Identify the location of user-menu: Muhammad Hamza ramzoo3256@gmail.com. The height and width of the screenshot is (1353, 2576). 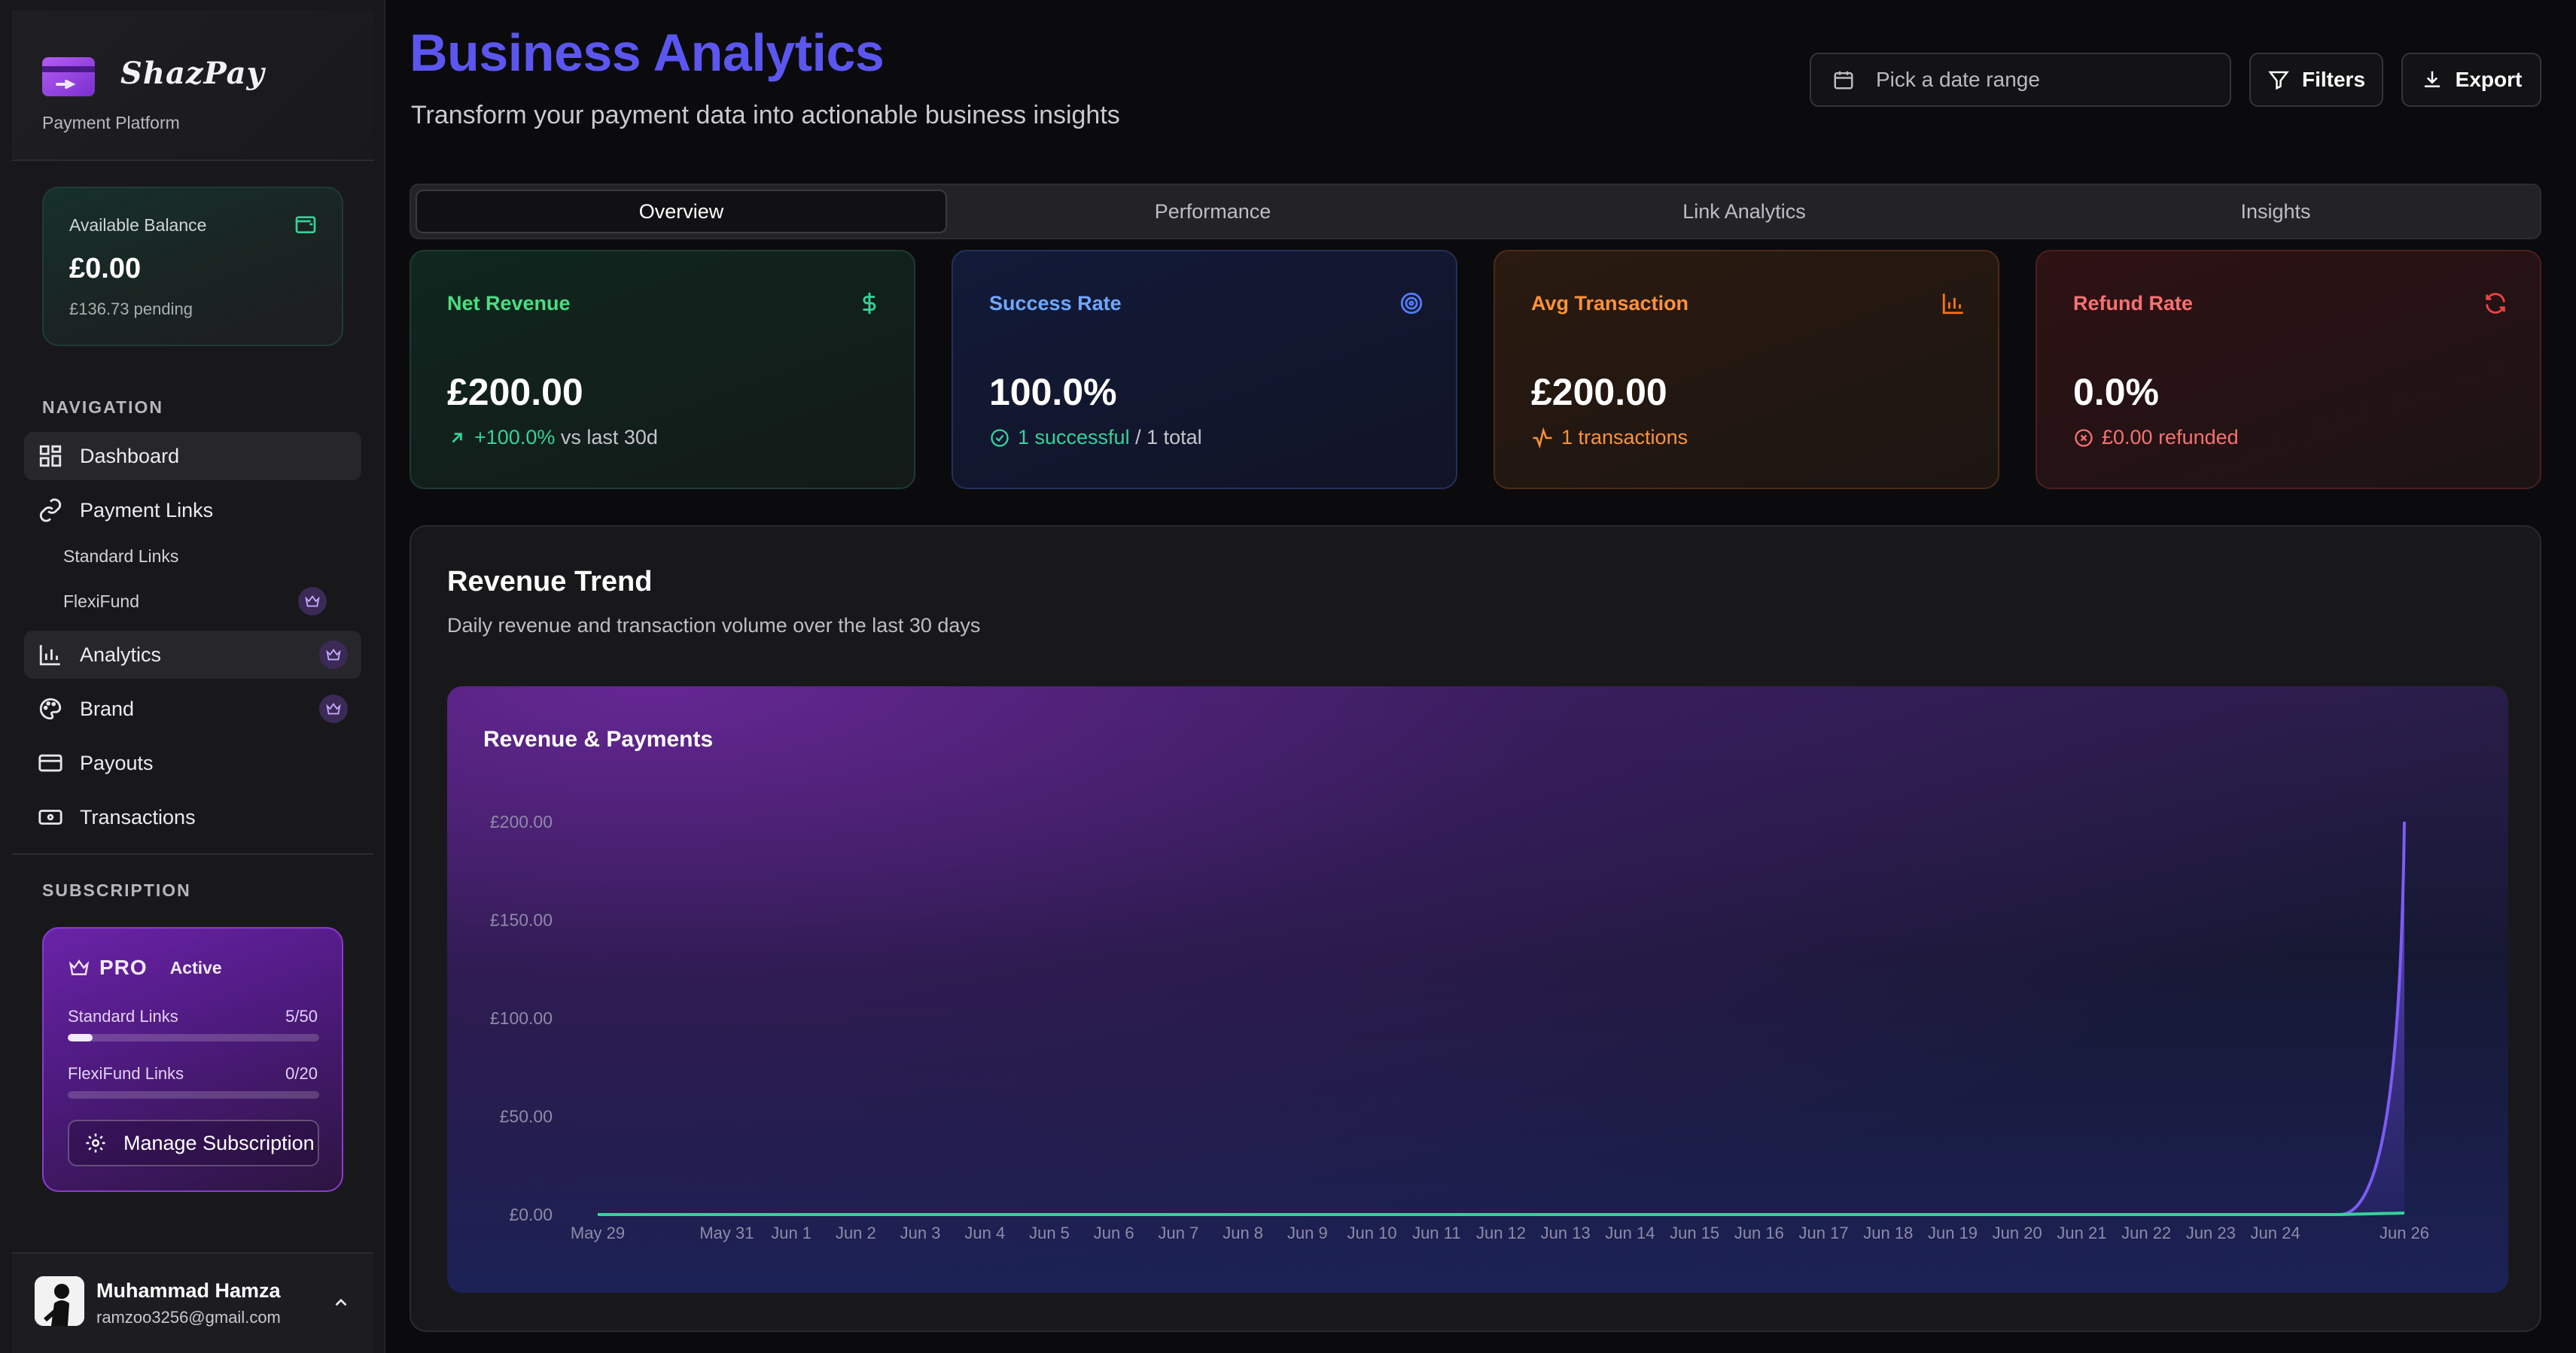
(193, 1302).